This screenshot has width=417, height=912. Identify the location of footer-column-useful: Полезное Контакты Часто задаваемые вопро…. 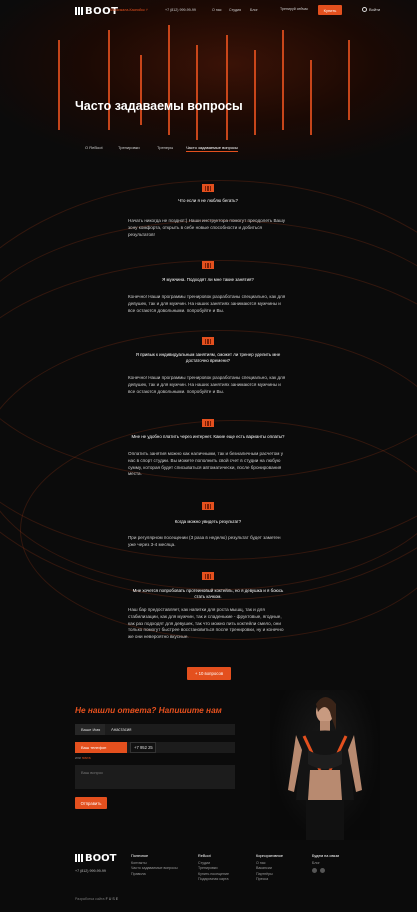
(154, 865).